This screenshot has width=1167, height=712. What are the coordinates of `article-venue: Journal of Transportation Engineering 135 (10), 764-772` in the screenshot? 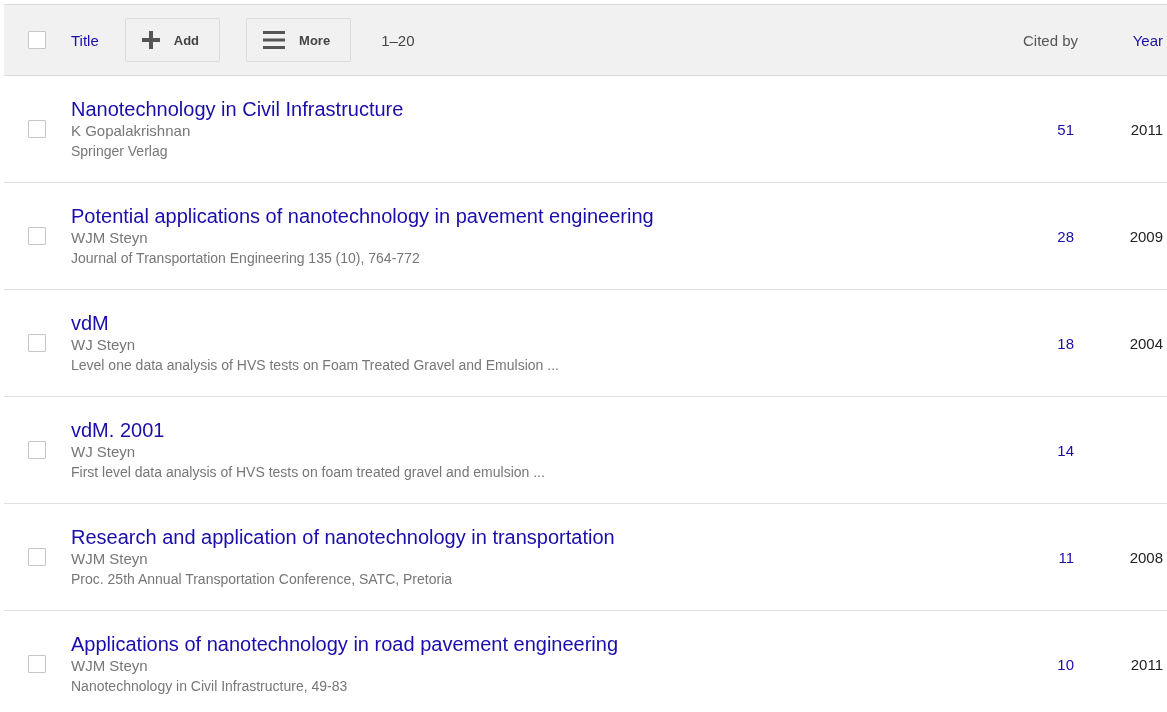 It's located at (246, 258).